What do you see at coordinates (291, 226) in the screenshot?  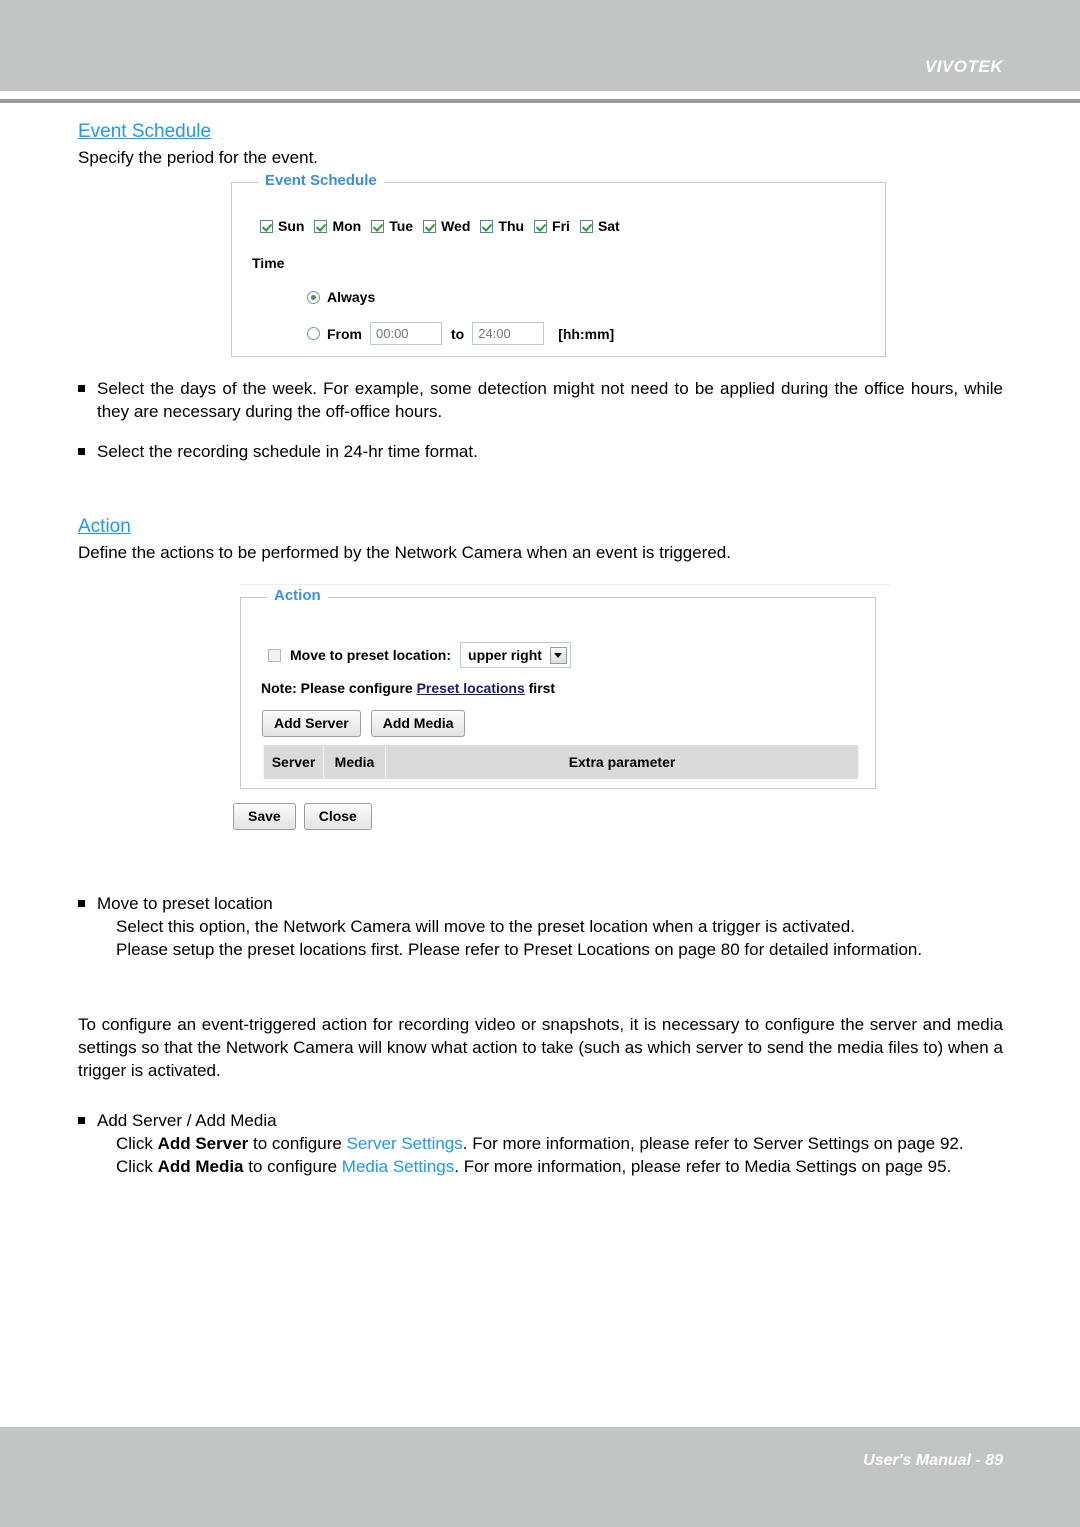 I see `day-label-sun: Sun` at bounding box center [291, 226].